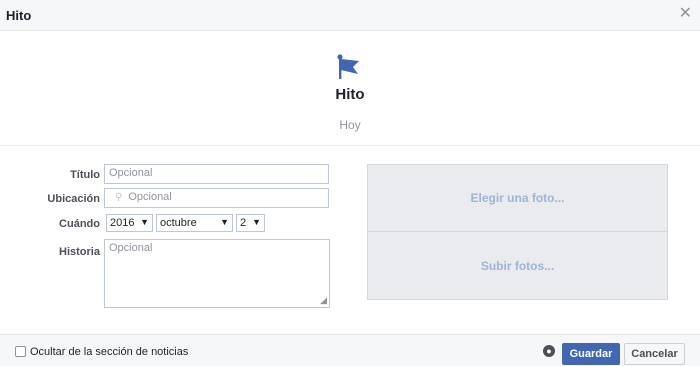 The height and width of the screenshot is (366, 700). I want to click on globe-icon: ●, so click(549, 351).